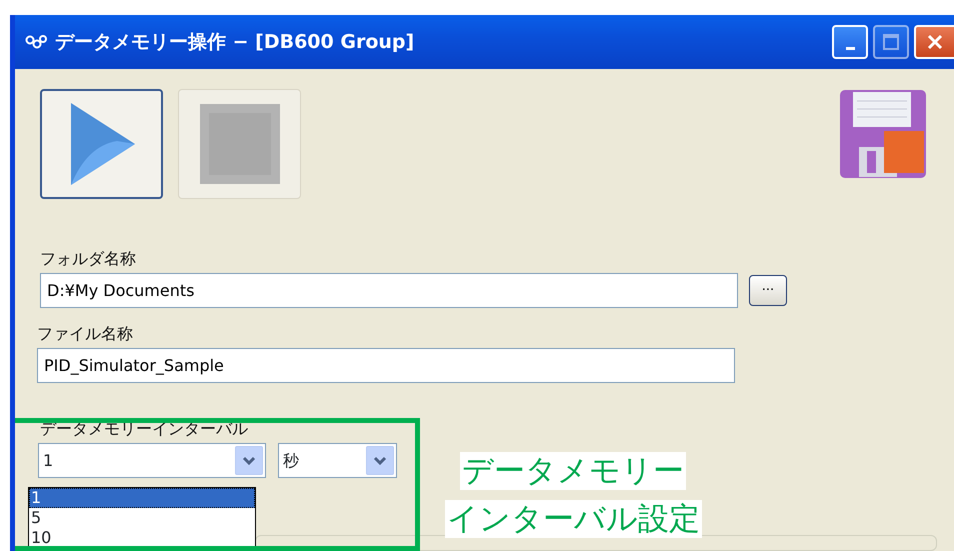 This screenshot has height=551, width=954. What do you see at coordinates (850, 42) in the screenshot?
I see `minimize-button` at bounding box center [850, 42].